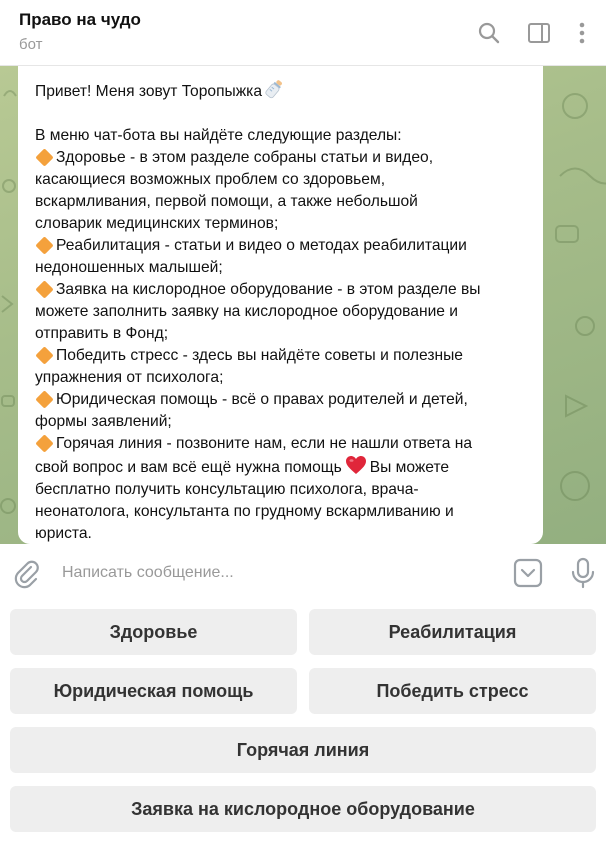 Image resolution: width=606 pixels, height=844 pixels. Describe the element at coordinates (489, 33) in the screenshot. I see `search-icon` at that location.